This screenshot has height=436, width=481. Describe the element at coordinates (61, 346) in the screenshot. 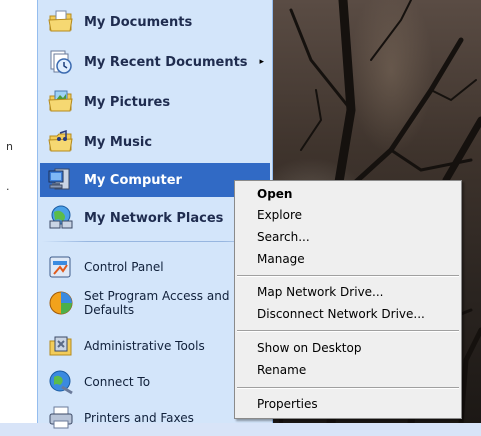

I see `admin-tools-icon` at that location.